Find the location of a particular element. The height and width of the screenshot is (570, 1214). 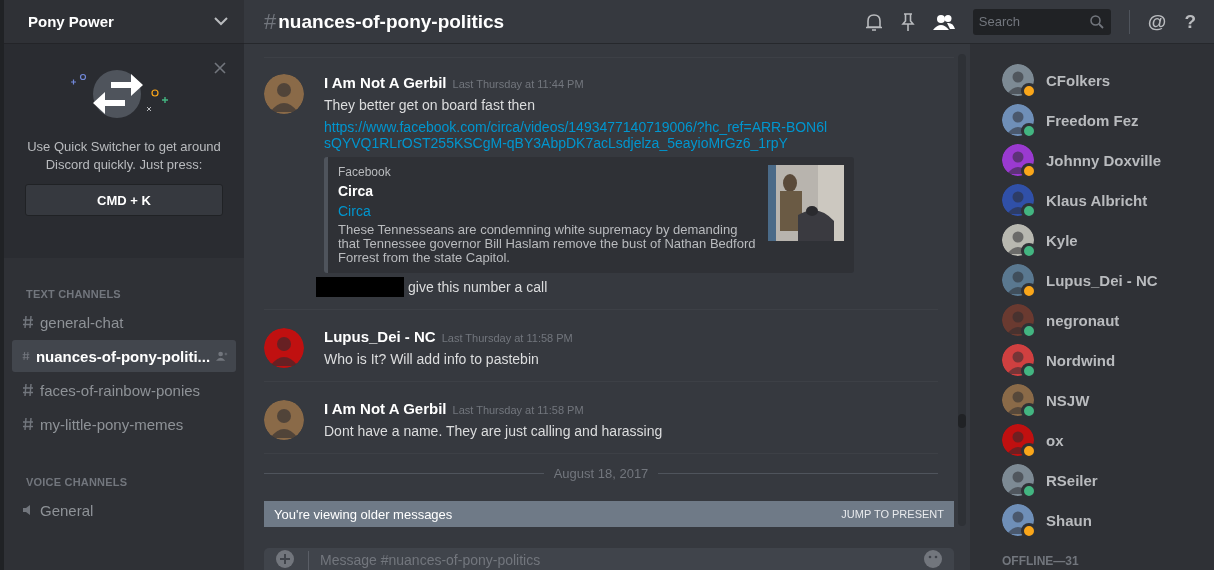

pin-icon is located at coordinates (907, 21).